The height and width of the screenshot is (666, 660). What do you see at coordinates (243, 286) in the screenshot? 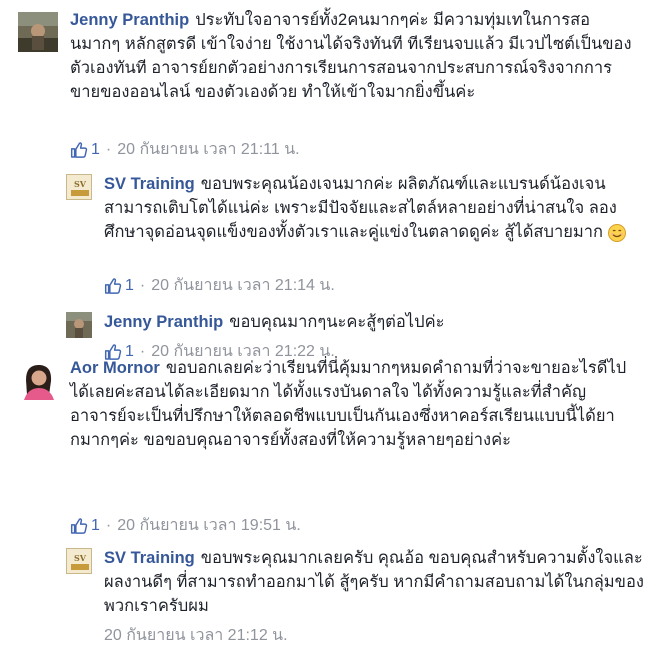
I see `timestamp: 20 กันยายน เวลา 21:14 น.` at bounding box center [243, 286].